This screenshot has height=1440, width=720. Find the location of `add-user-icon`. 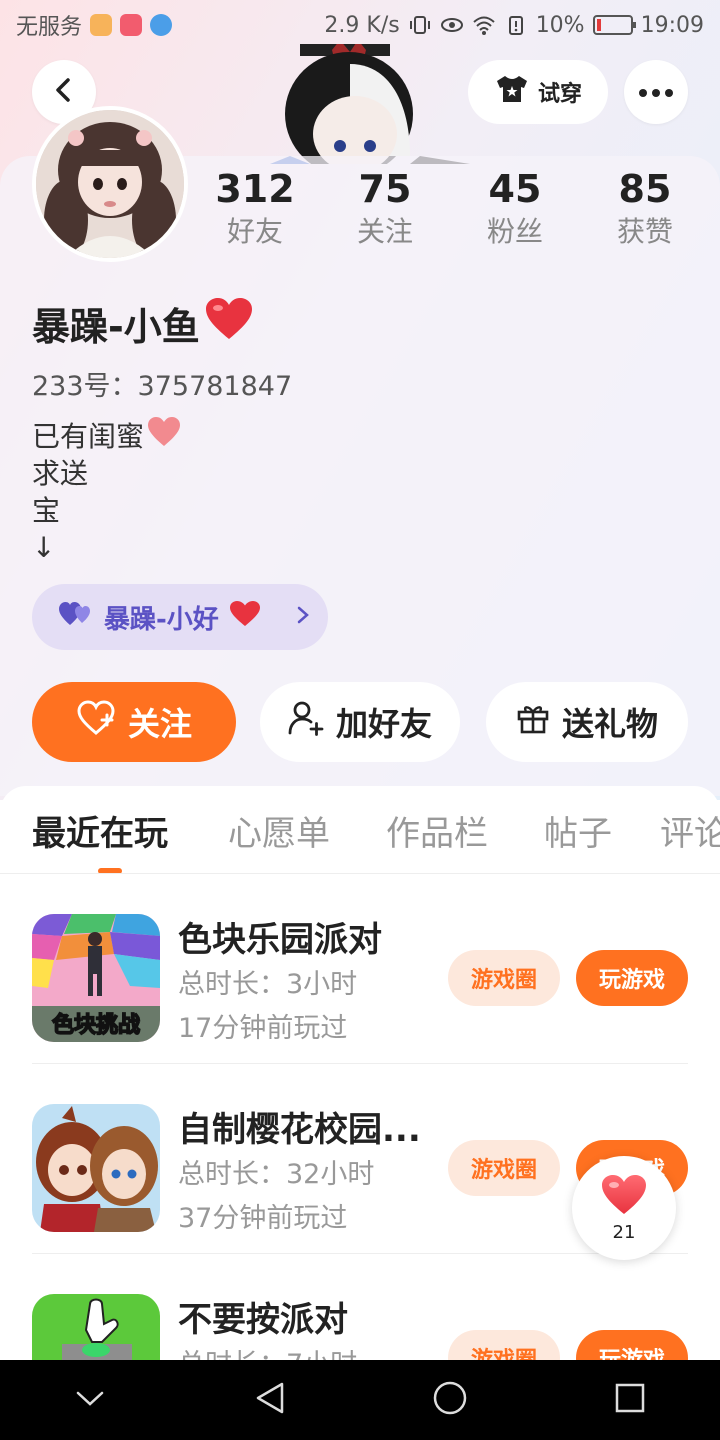

add-user-icon is located at coordinates (306, 722).